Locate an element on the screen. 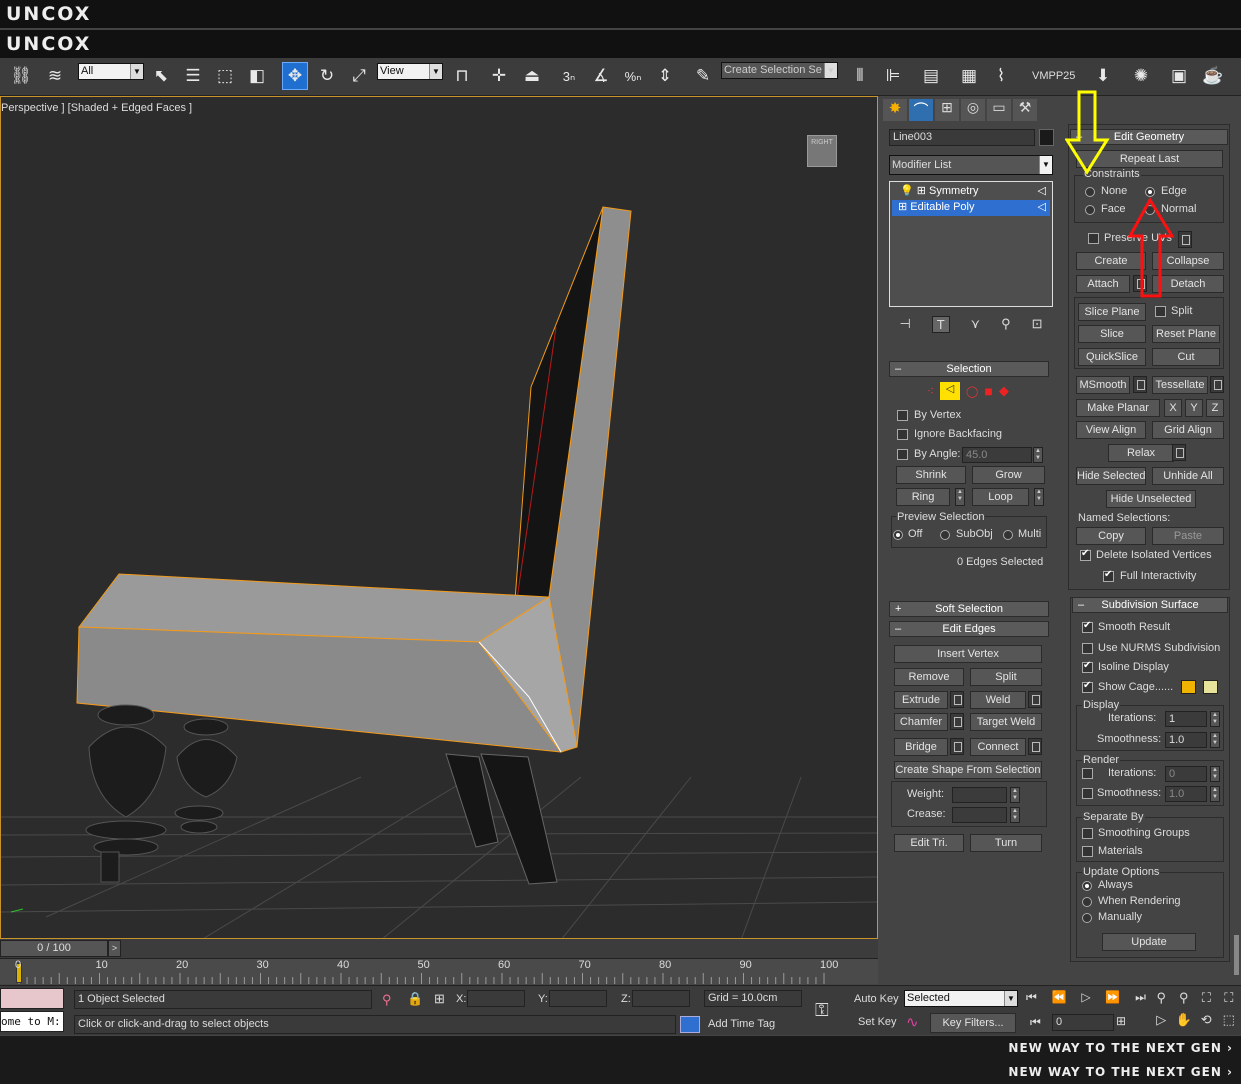 This screenshot has height=1084, width=1241. configure-sets-icon: ⊡ is located at coordinates (1037, 324).